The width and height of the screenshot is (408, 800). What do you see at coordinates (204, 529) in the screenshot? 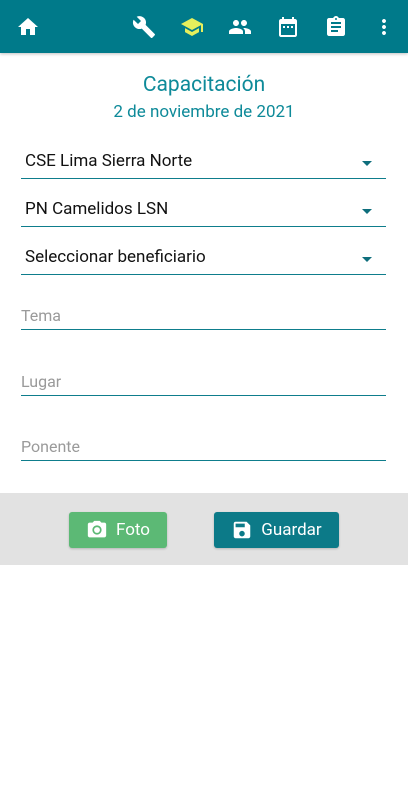
I see `action-bar: Foto Guardar` at bounding box center [204, 529].